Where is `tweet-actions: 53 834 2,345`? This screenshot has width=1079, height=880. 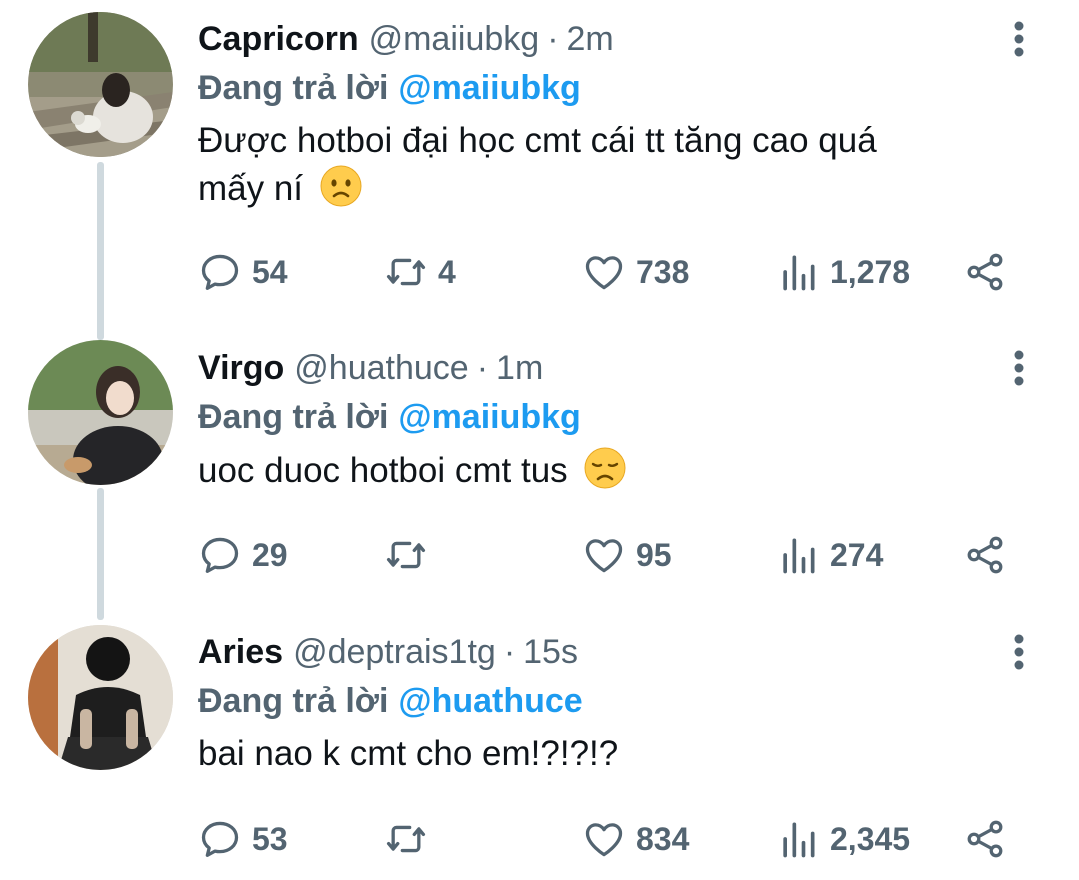
tweet-actions: 53 834 2,345 is located at coordinates (608, 839).